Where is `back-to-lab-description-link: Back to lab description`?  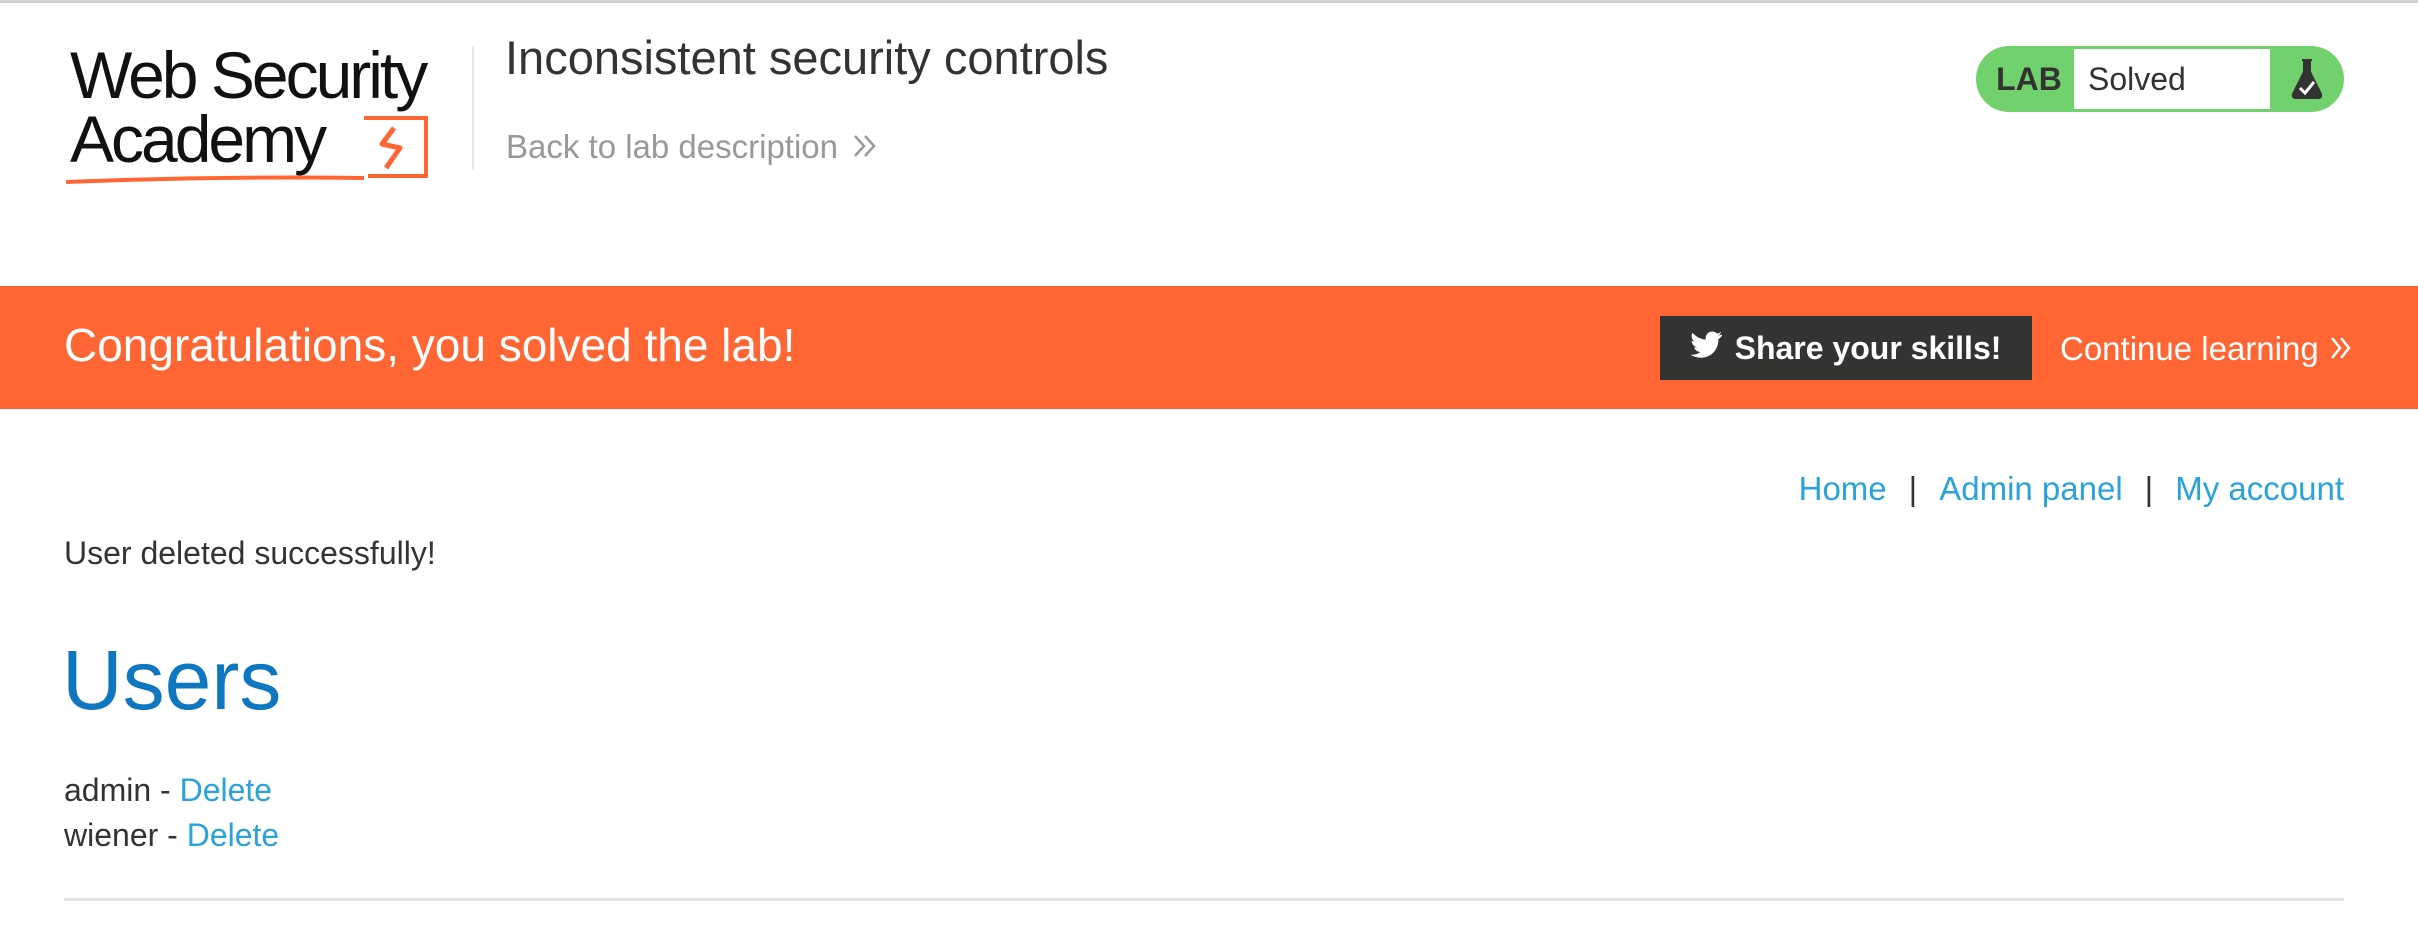 back-to-lab-description-link: Back to lab description is located at coordinates (692, 147).